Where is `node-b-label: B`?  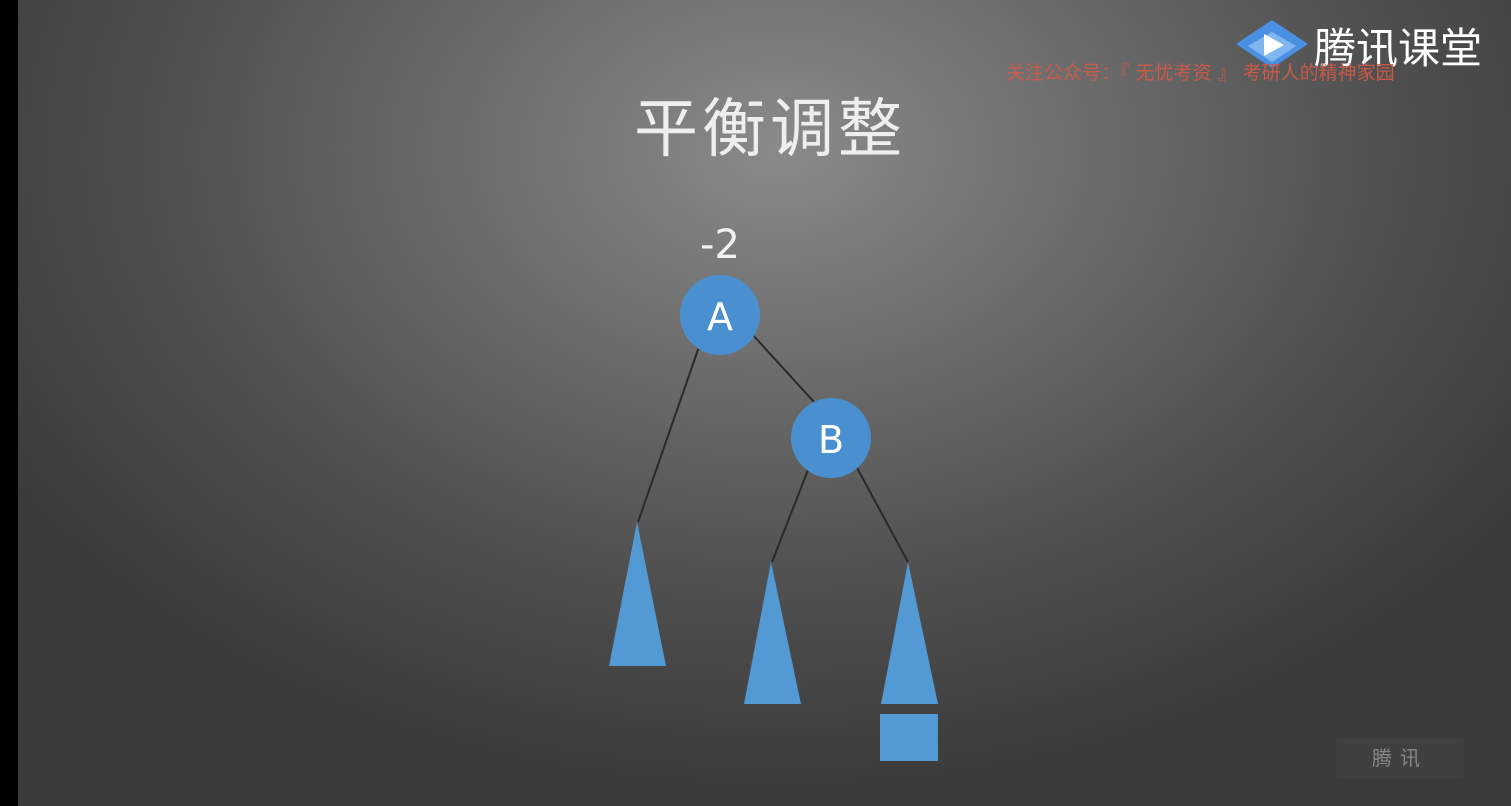 node-b-label: B is located at coordinates (831, 440).